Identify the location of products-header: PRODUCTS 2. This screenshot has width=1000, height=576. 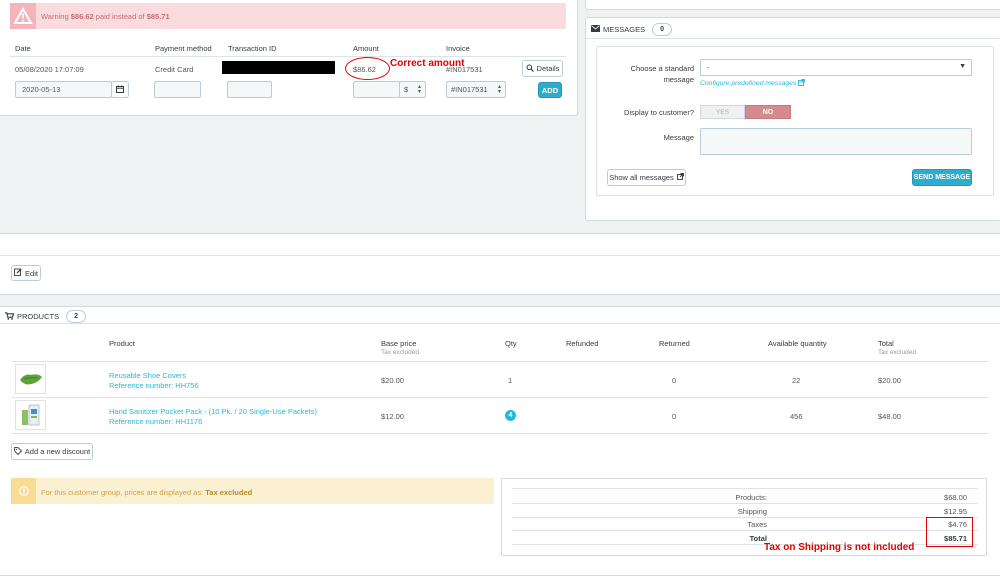
(46, 316).